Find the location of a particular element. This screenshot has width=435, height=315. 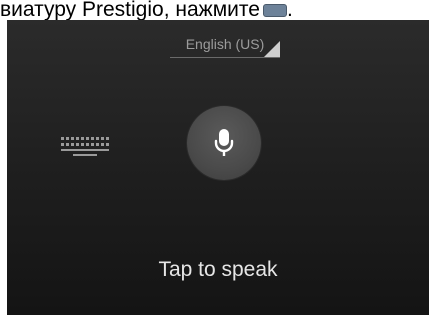

language-selector: English (US) is located at coordinates (225, 47).